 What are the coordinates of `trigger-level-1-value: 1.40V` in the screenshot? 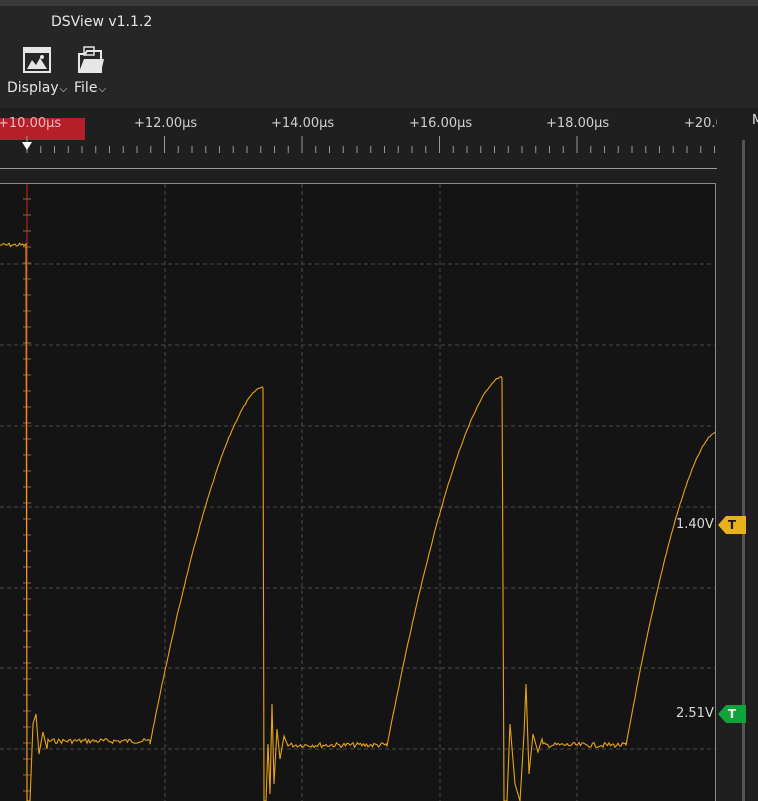 It's located at (695, 524).